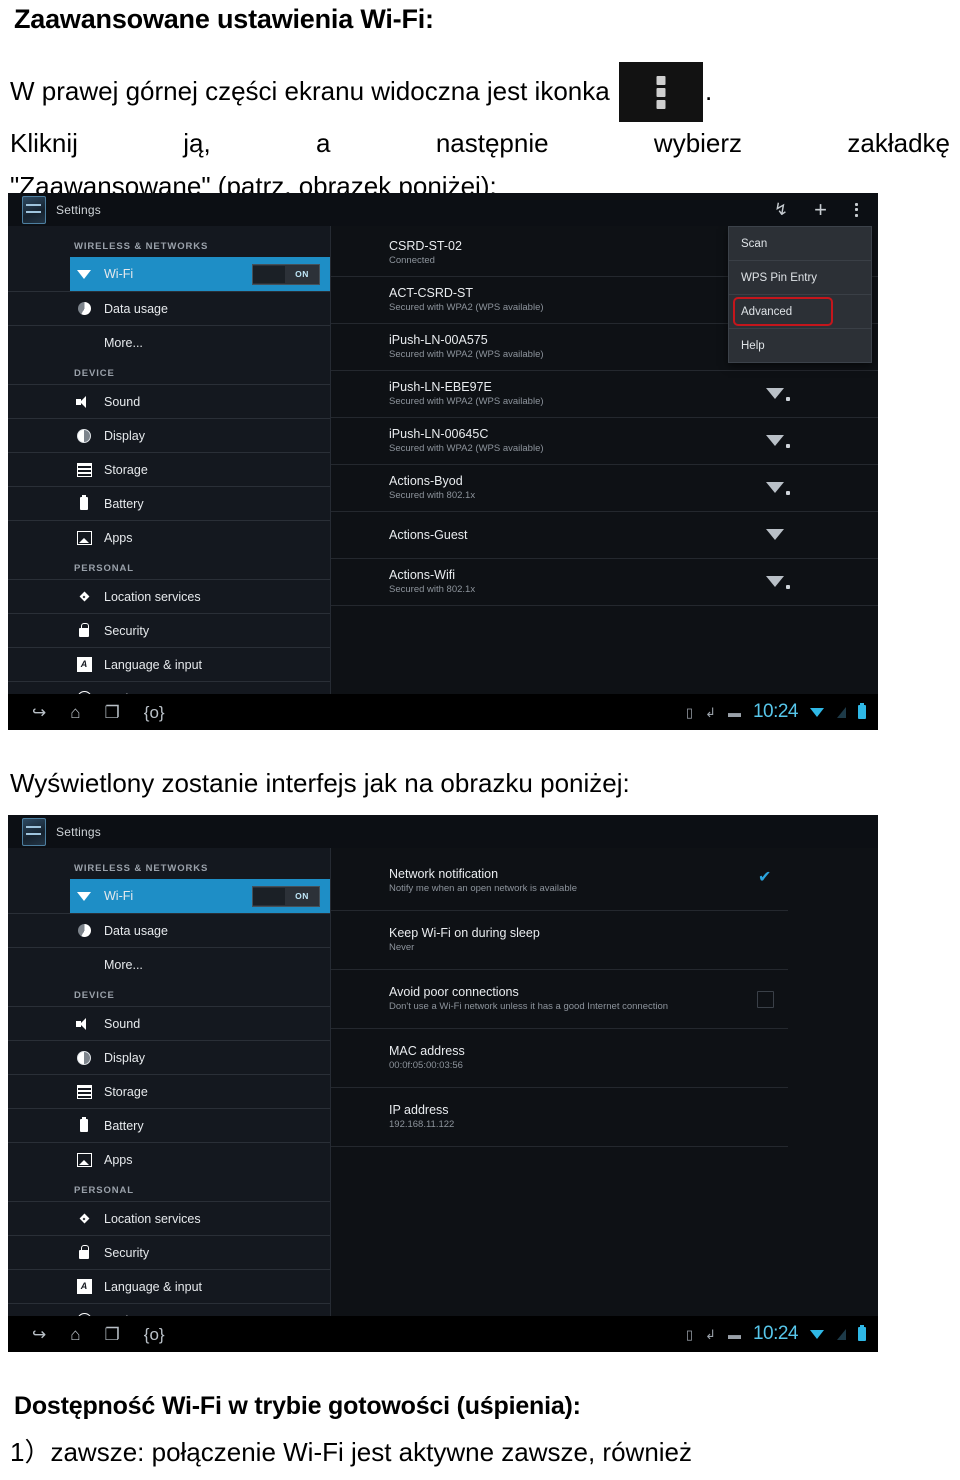 The image size is (960, 1480). I want to click on sd-card-icon: ▯, so click(689, 712).